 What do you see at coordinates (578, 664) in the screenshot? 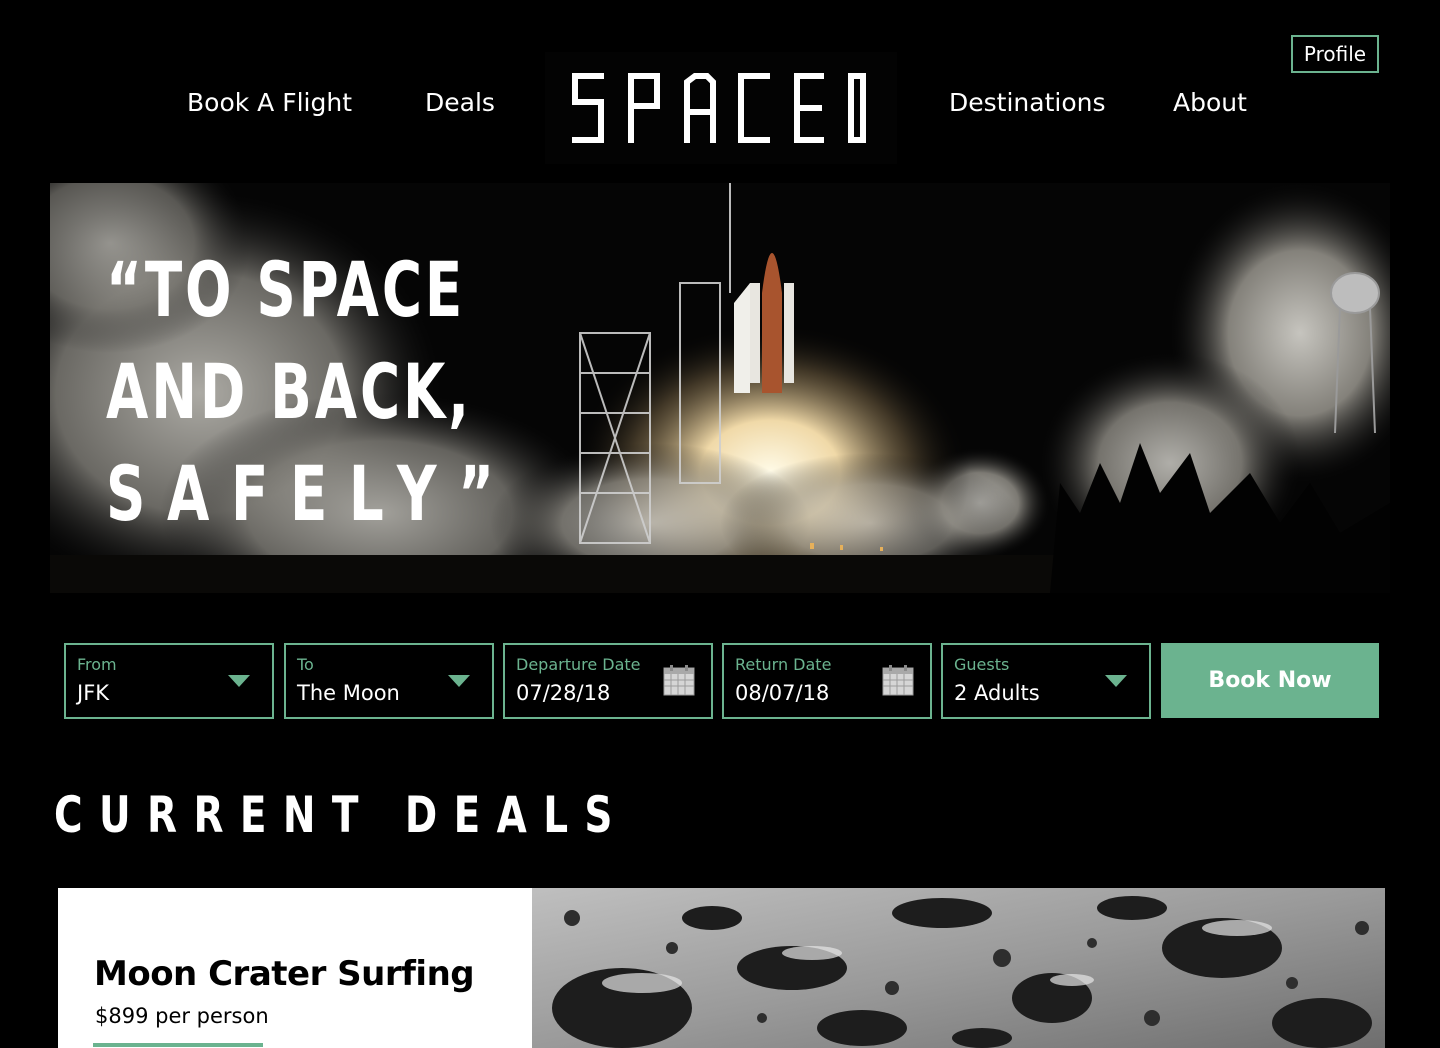
I see `departure-date-label: Departure Date` at bounding box center [578, 664].